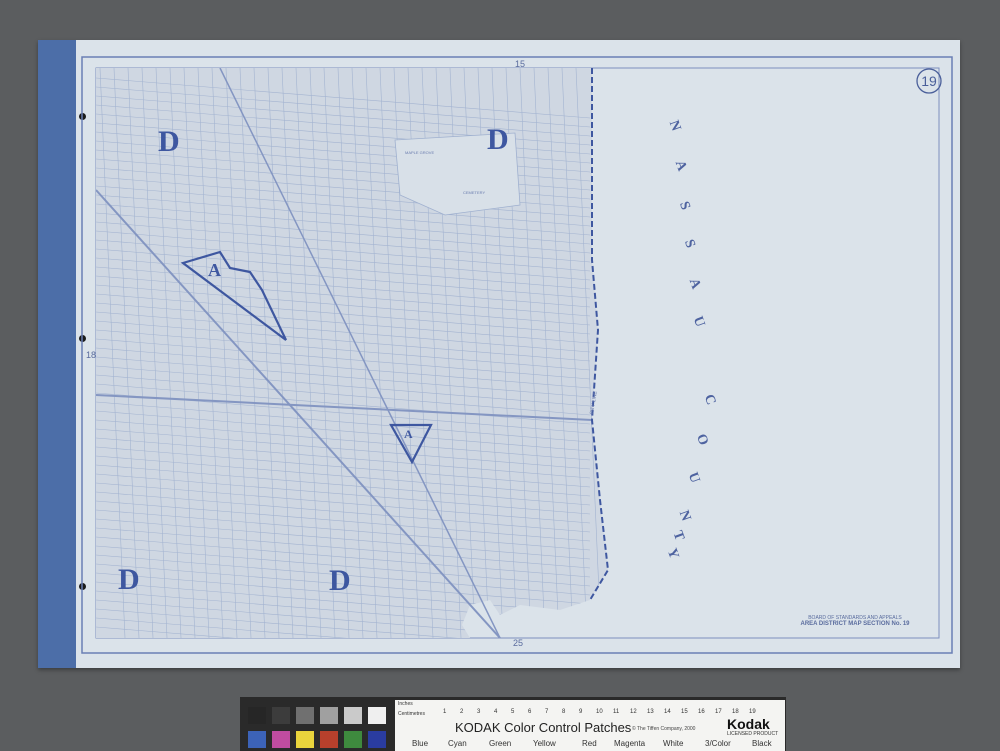  Describe the element at coordinates (718, 712) in the screenshot. I see `ruler-number: 17` at that location.